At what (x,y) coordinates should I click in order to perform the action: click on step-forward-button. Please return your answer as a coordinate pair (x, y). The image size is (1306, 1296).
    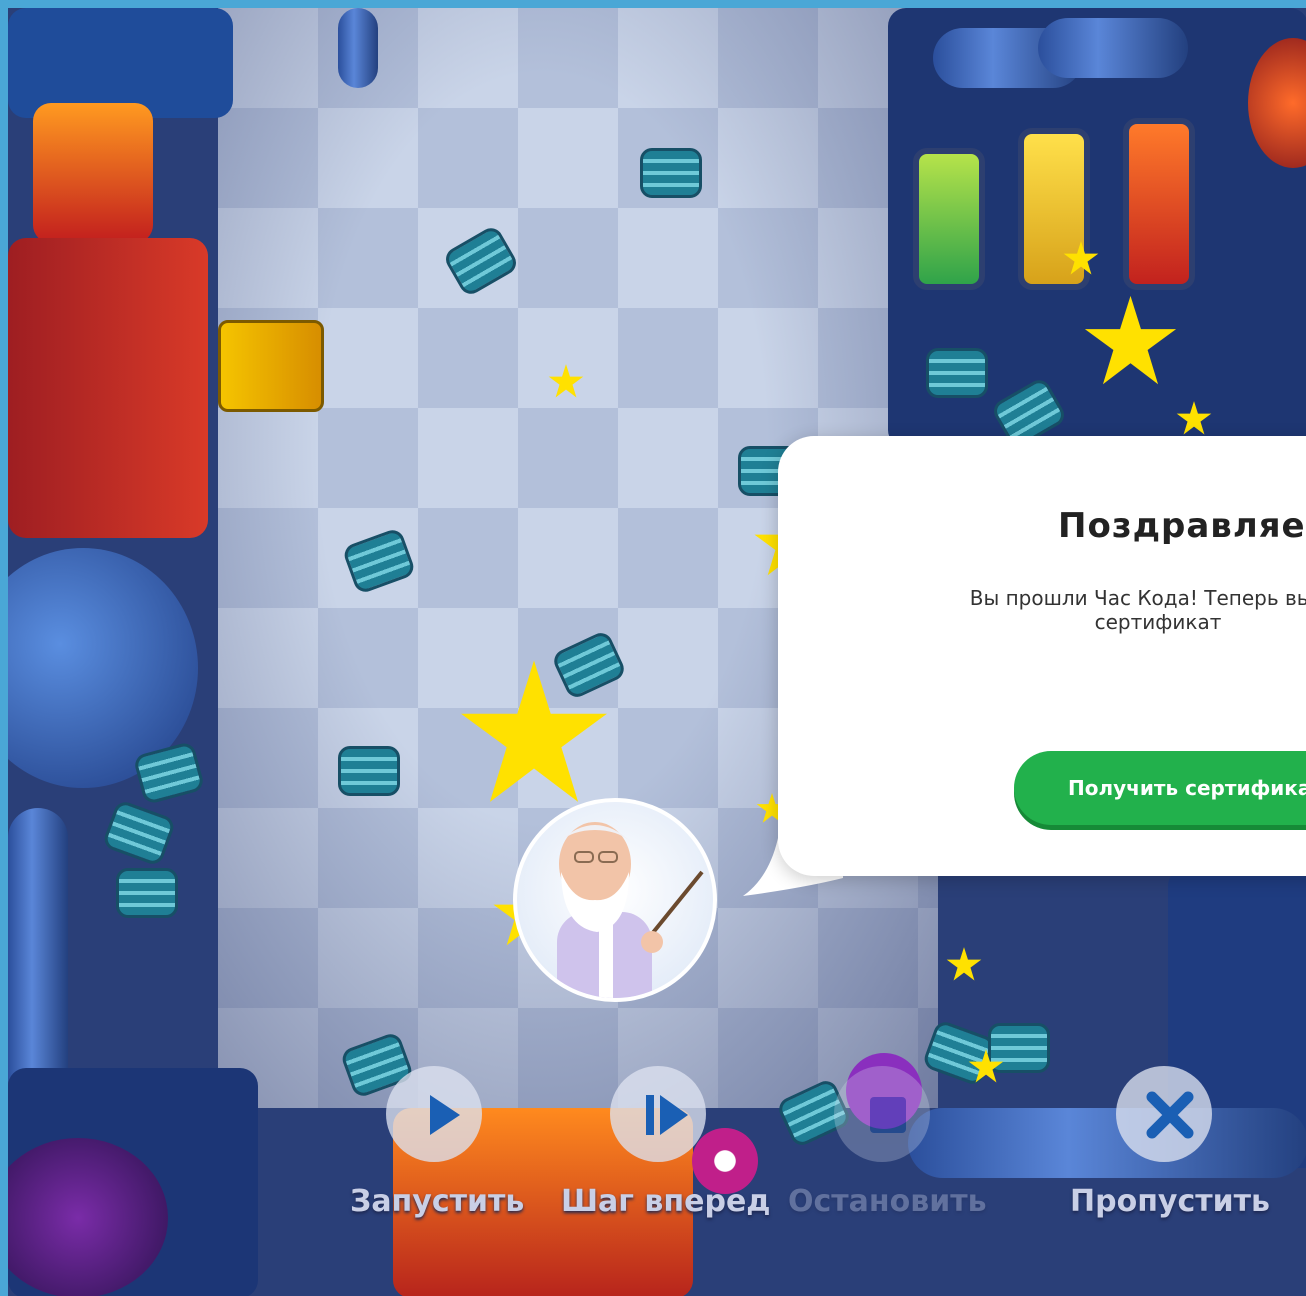
    Looking at the image, I should click on (658, 1114).